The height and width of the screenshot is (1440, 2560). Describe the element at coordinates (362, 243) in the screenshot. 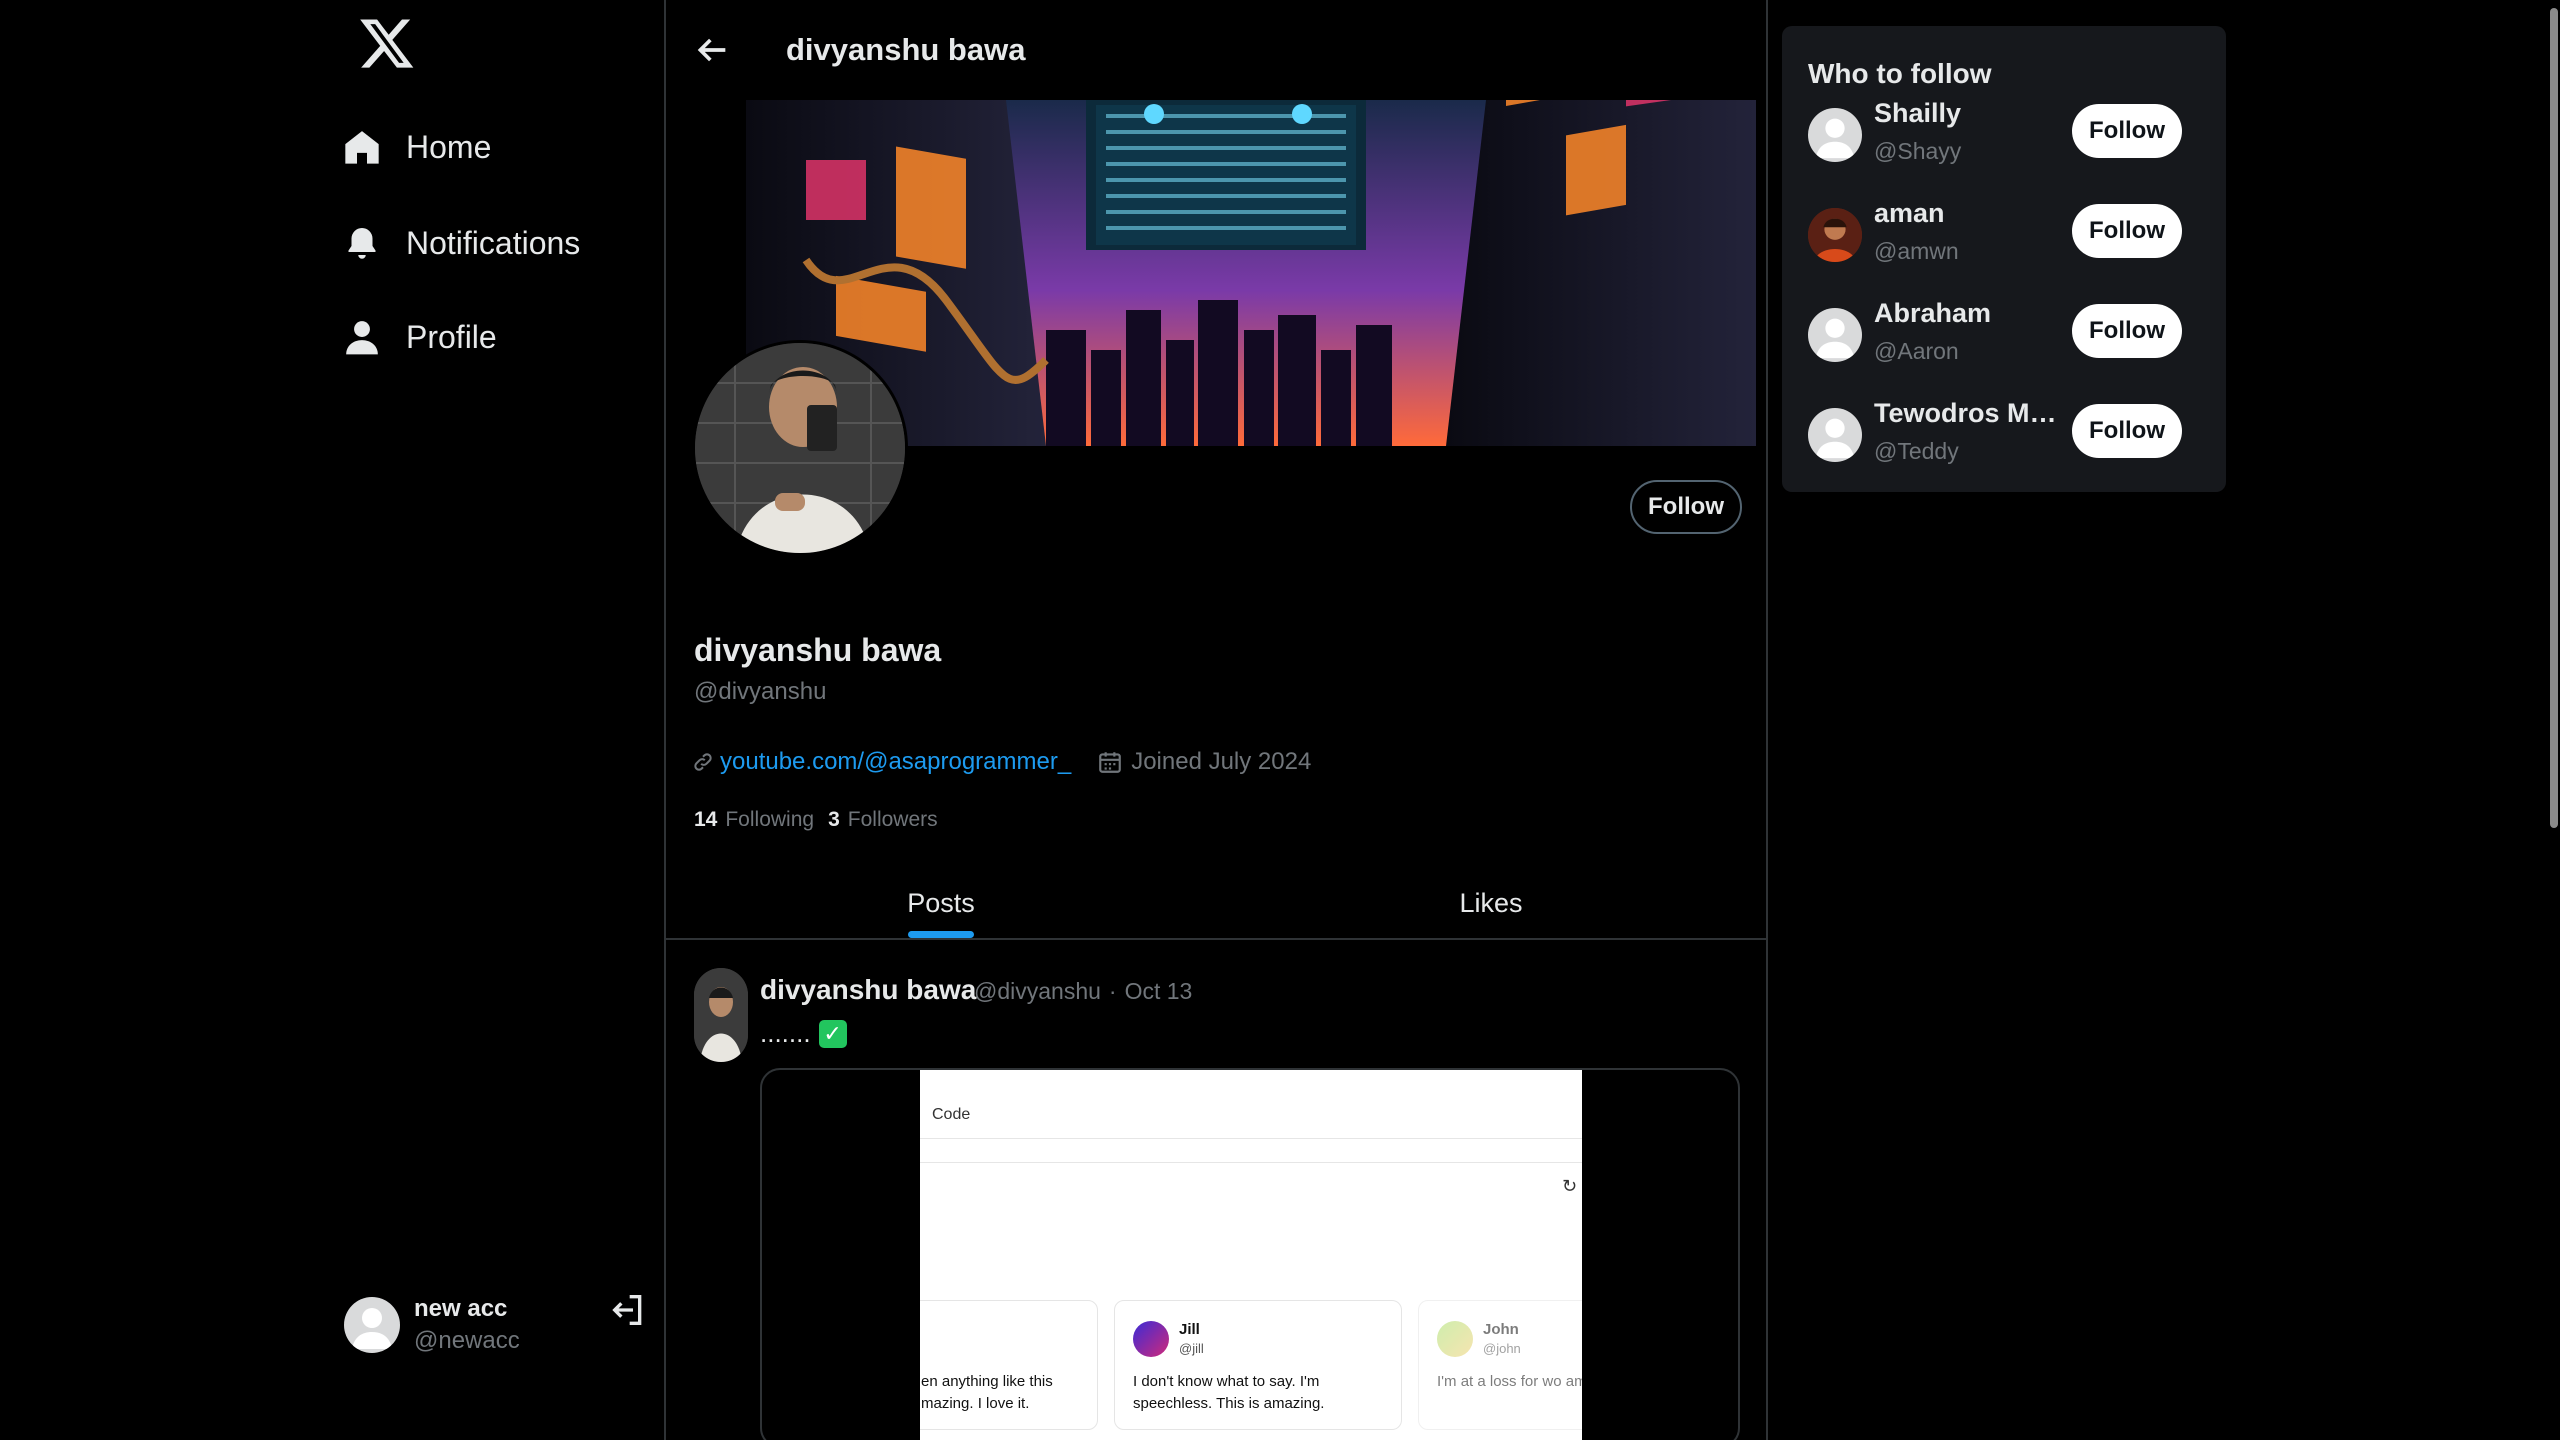

I see `bell-icon` at that location.